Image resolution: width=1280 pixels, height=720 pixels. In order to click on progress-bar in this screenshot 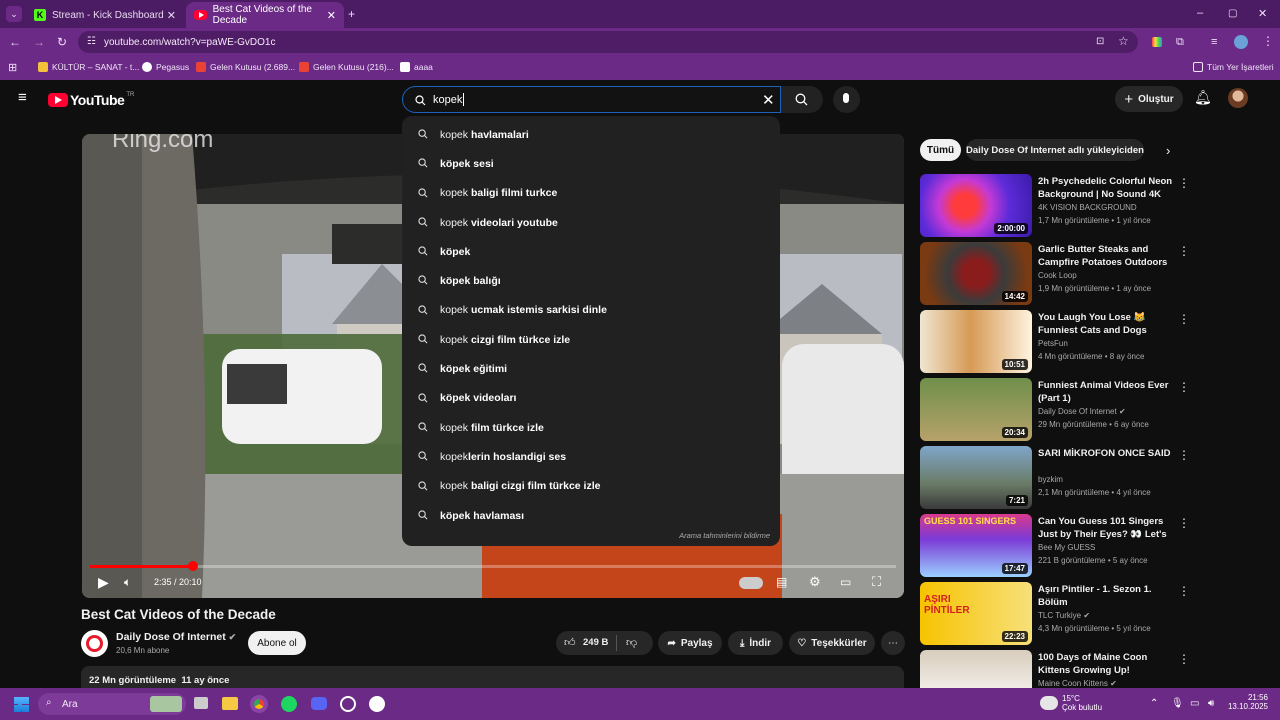, I will do `click(493, 566)`.